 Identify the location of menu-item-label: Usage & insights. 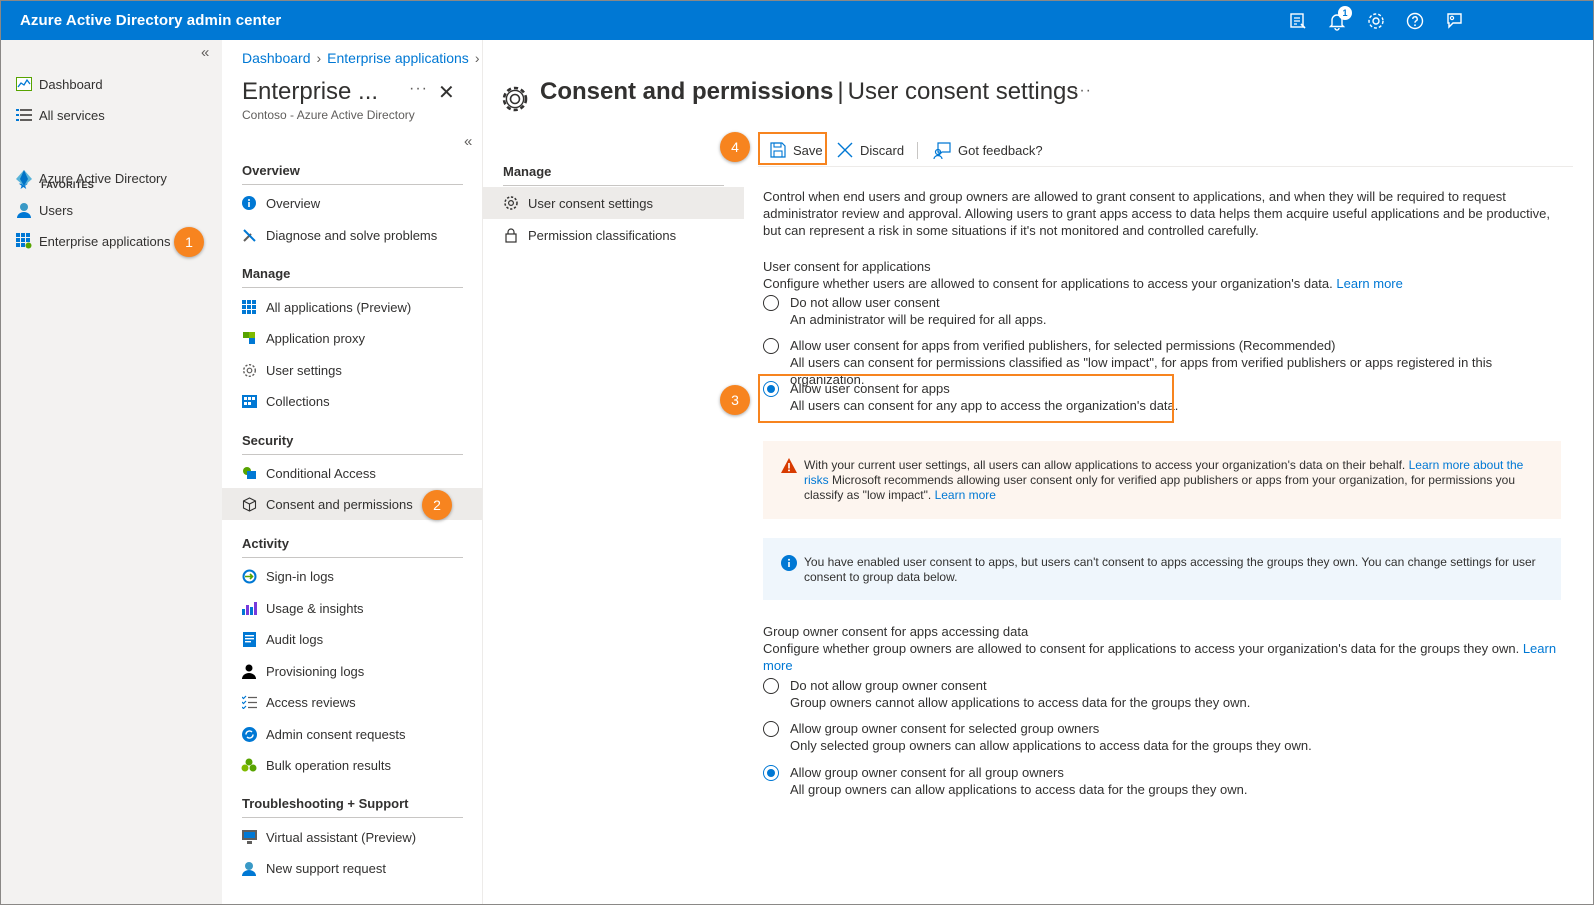
(315, 608).